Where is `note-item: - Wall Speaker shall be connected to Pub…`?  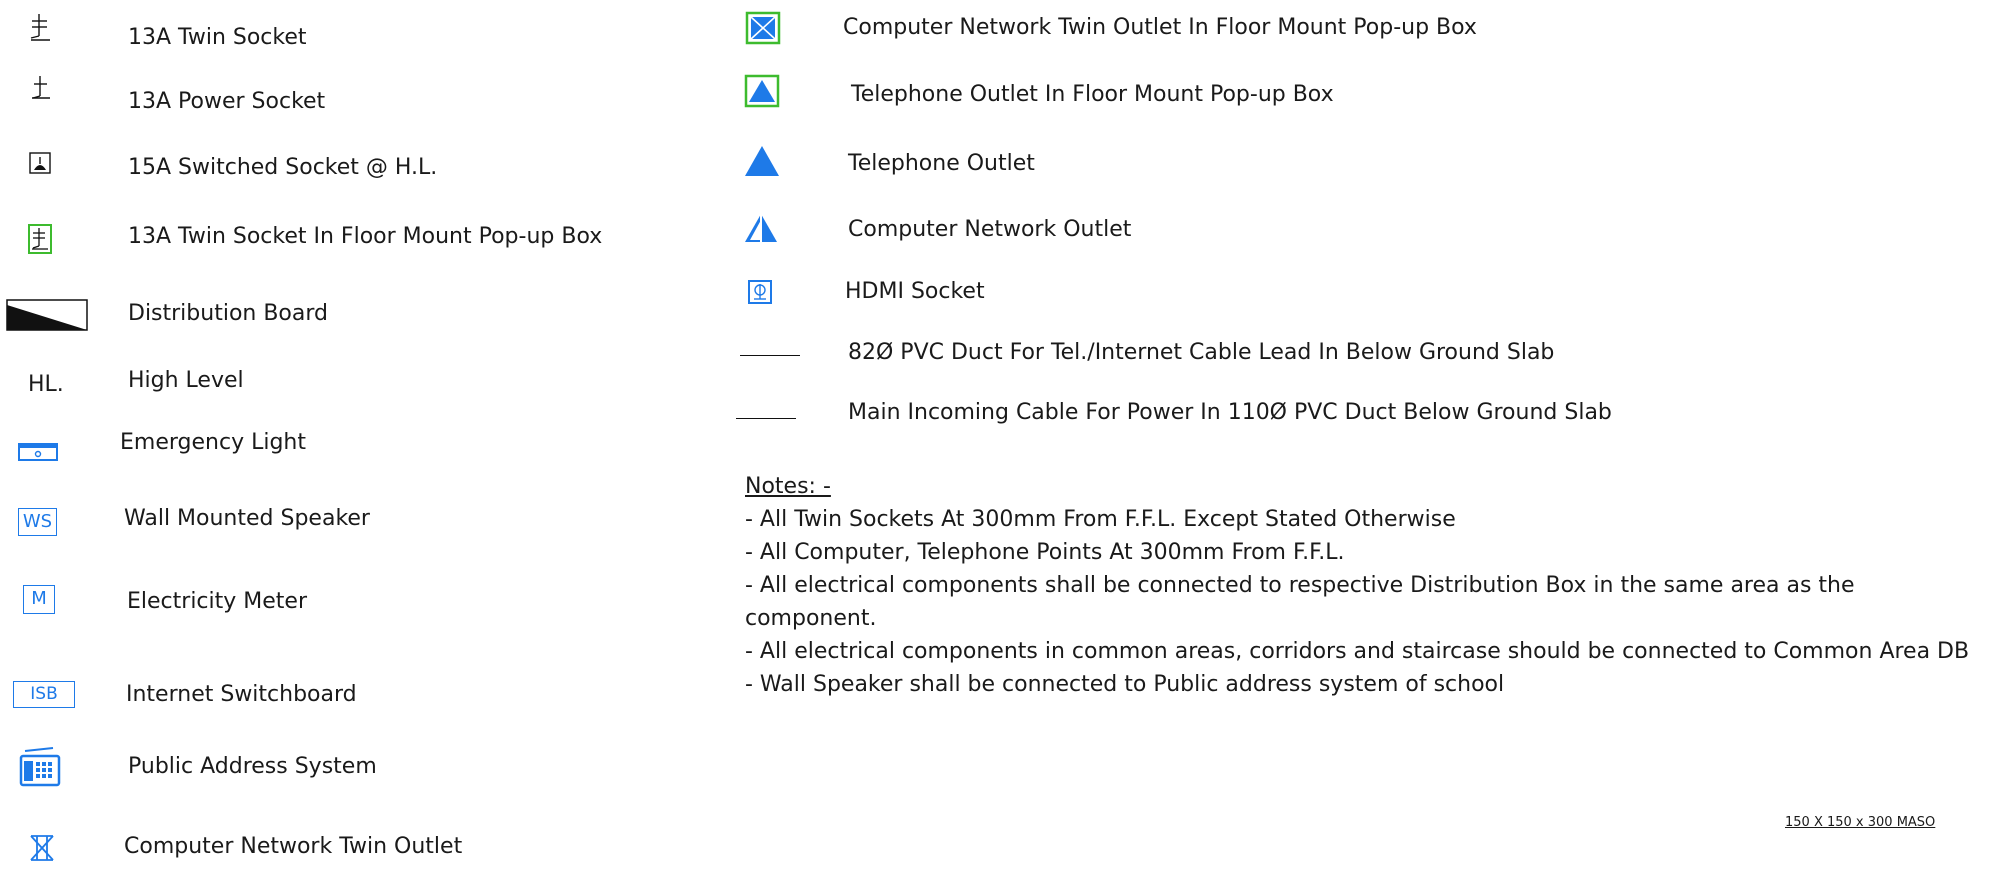 note-item: - Wall Speaker shall be connected to Pub… is located at coordinates (1125, 684).